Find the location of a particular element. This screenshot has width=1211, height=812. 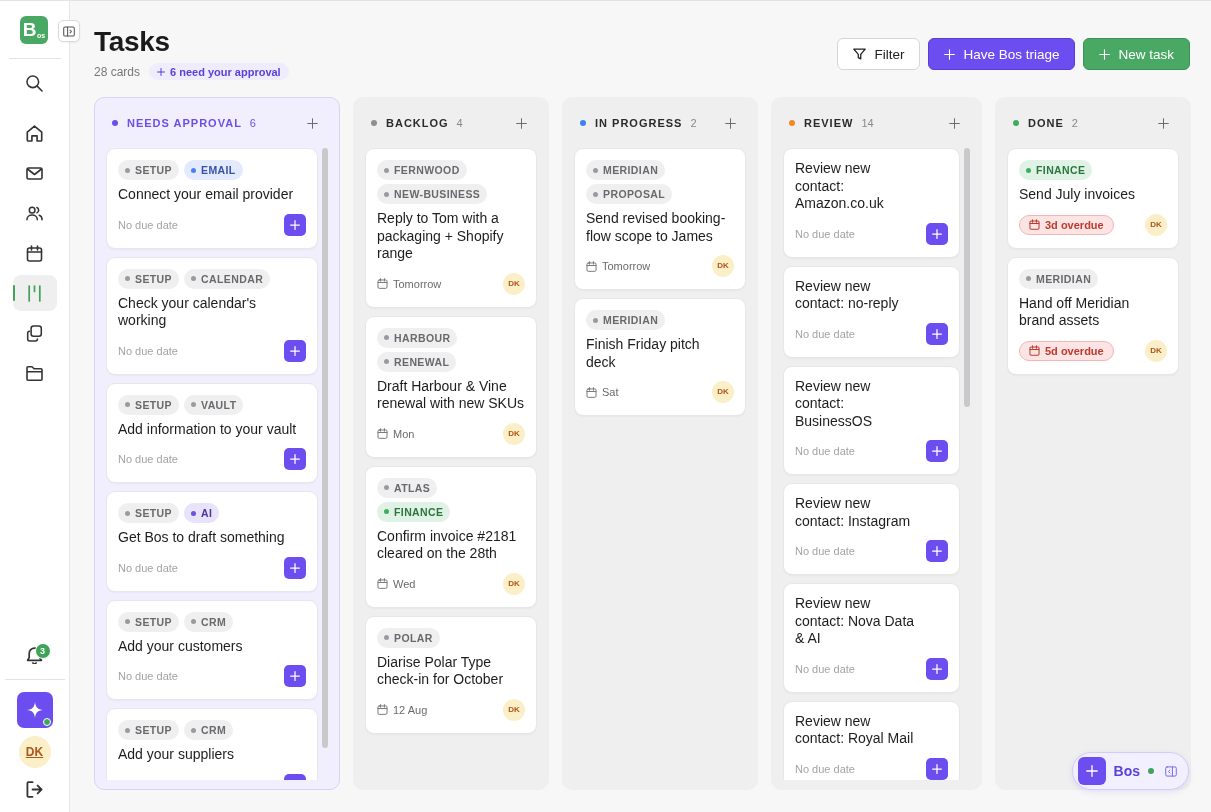

card-title: Review new contact: Nova Data & AI is located at coordinates (855, 621).